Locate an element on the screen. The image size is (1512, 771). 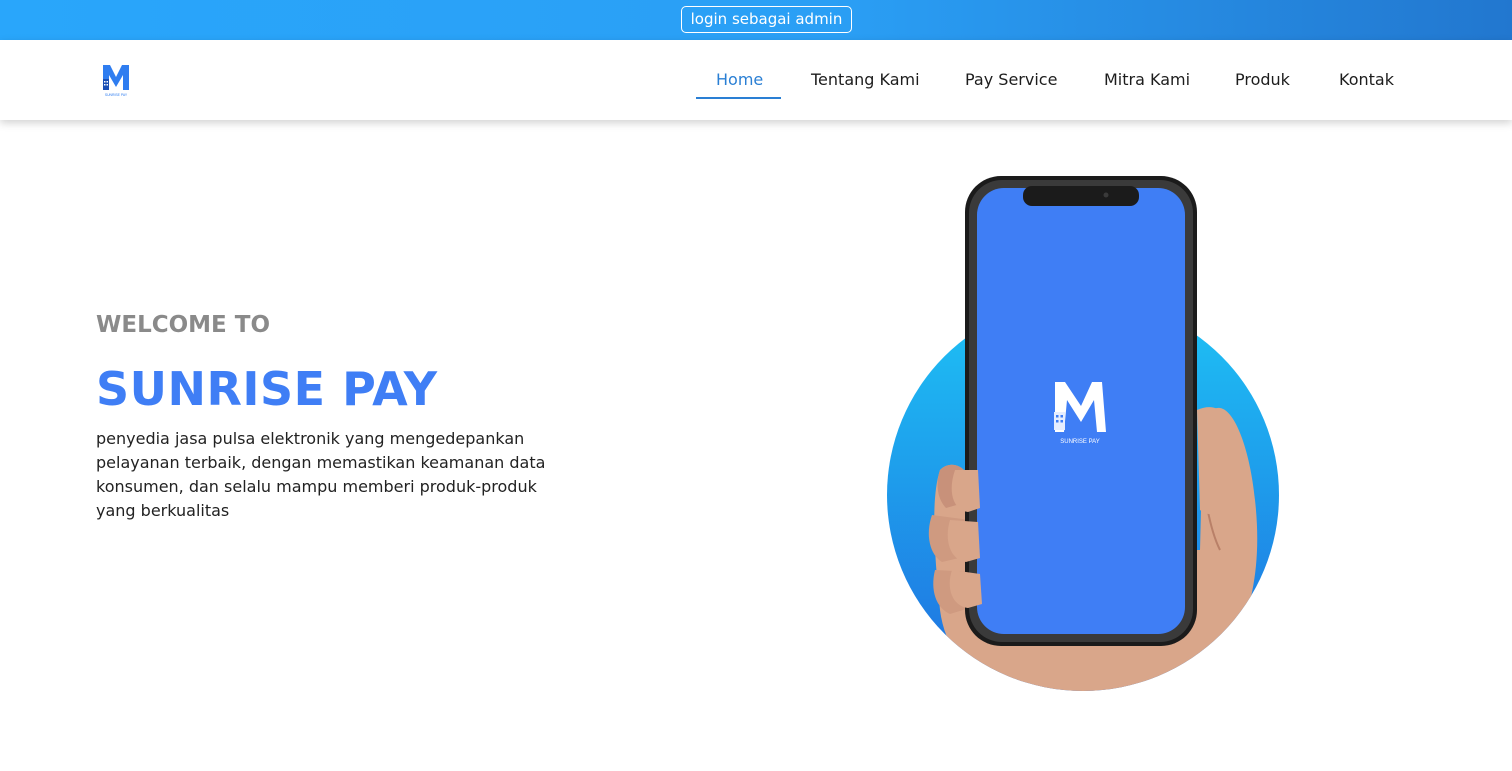
nav-produk: Produk is located at coordinates (1262, 79).